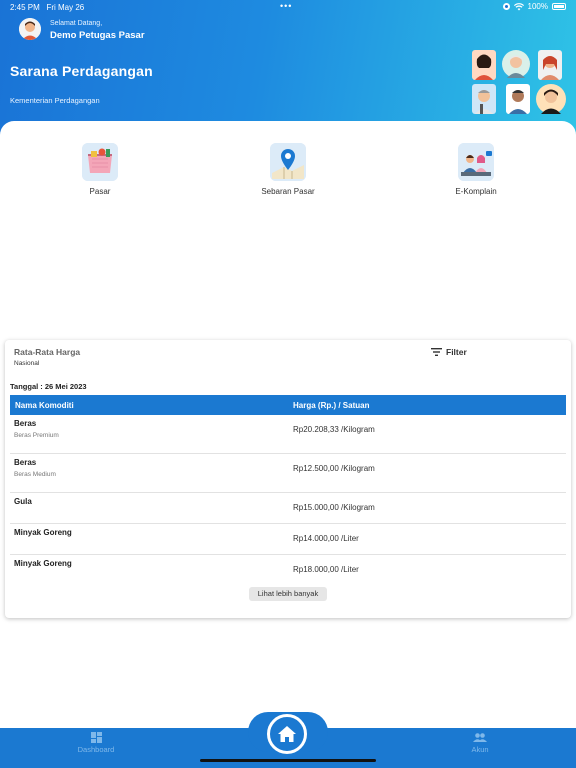 Image resolution: width=576 pixels, height=768 pixels. I want to click on menu-label-e-komplain: E-Komplain, so click(476, 191).